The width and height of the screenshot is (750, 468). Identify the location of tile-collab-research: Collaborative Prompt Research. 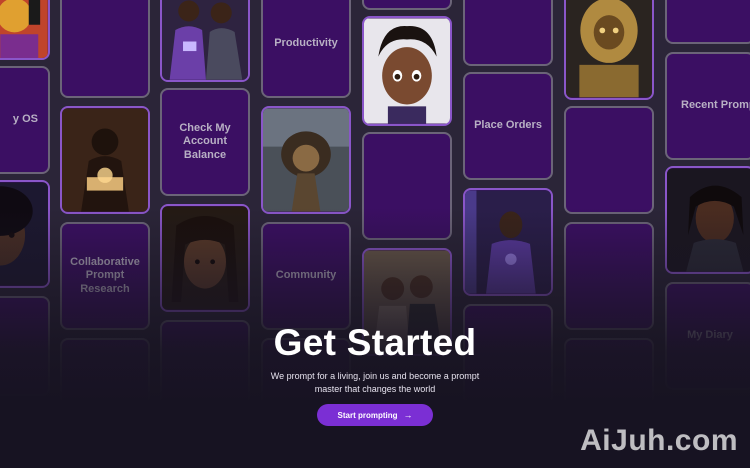
(105, 276).